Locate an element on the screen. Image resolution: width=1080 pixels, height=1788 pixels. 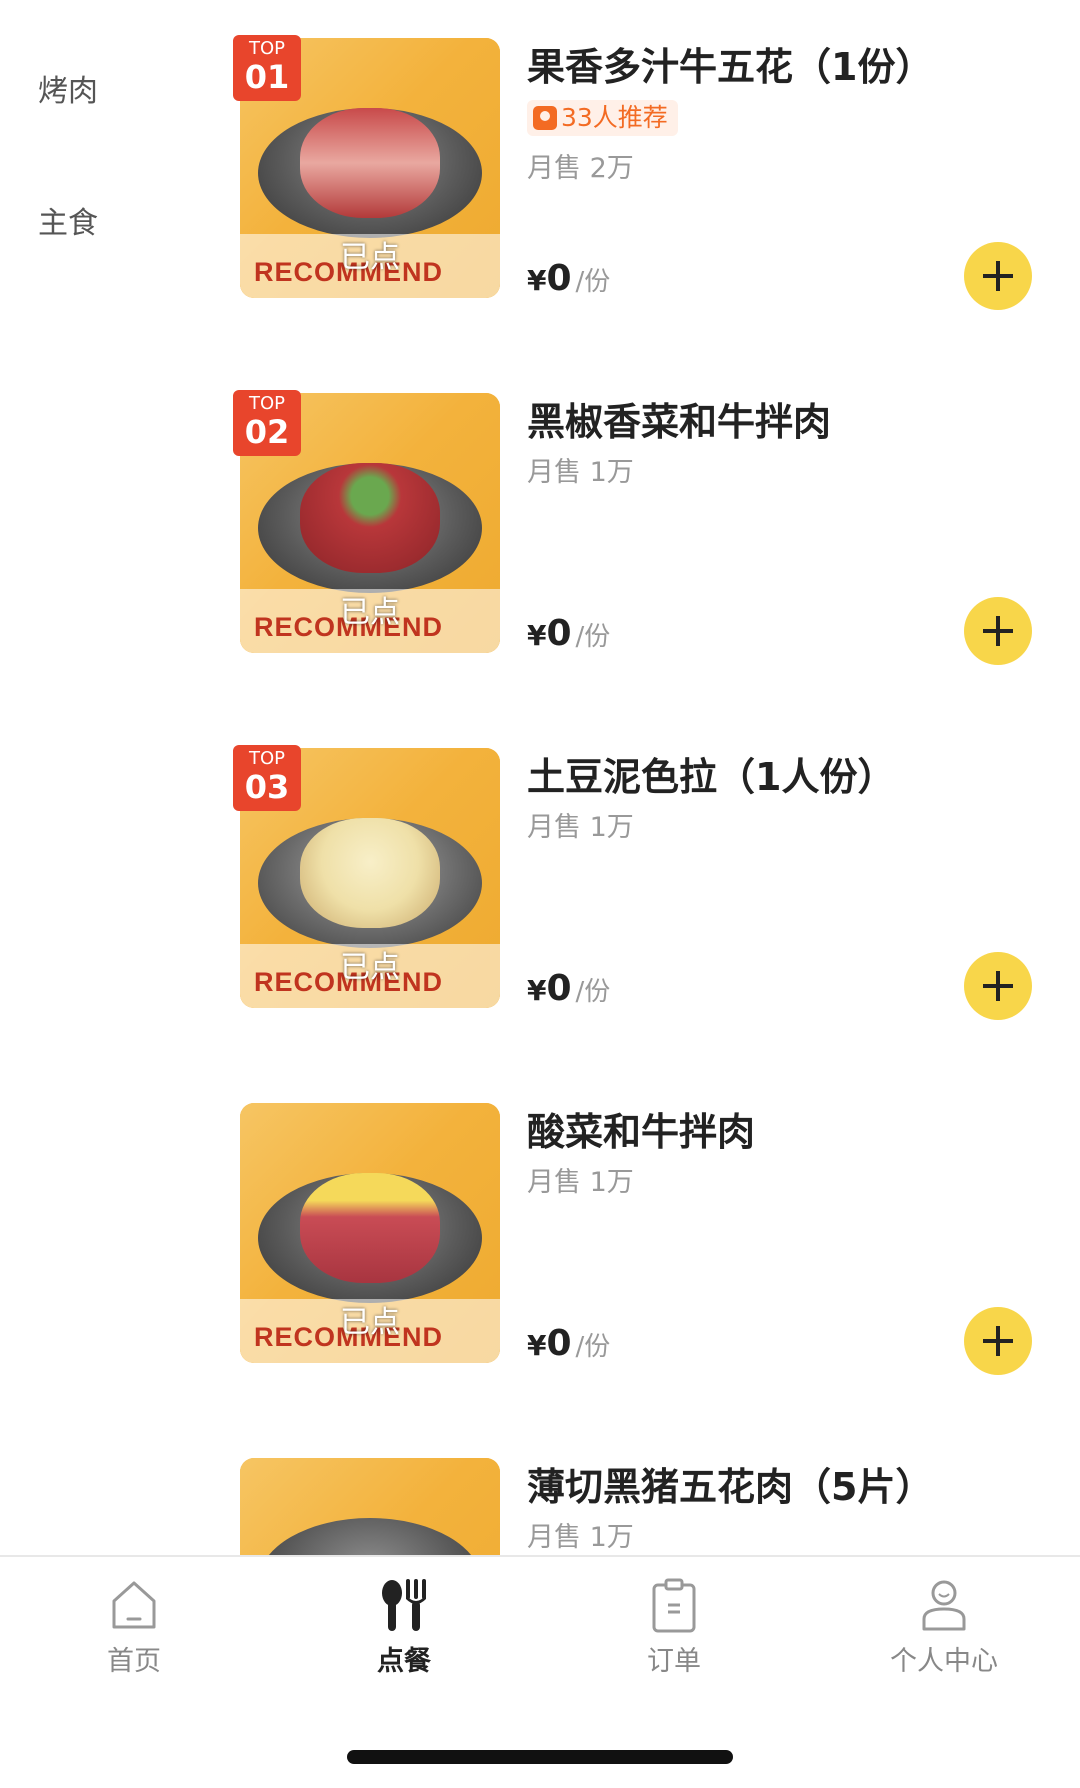
tab-home: 首页 is located at coordinates (134, 1627).